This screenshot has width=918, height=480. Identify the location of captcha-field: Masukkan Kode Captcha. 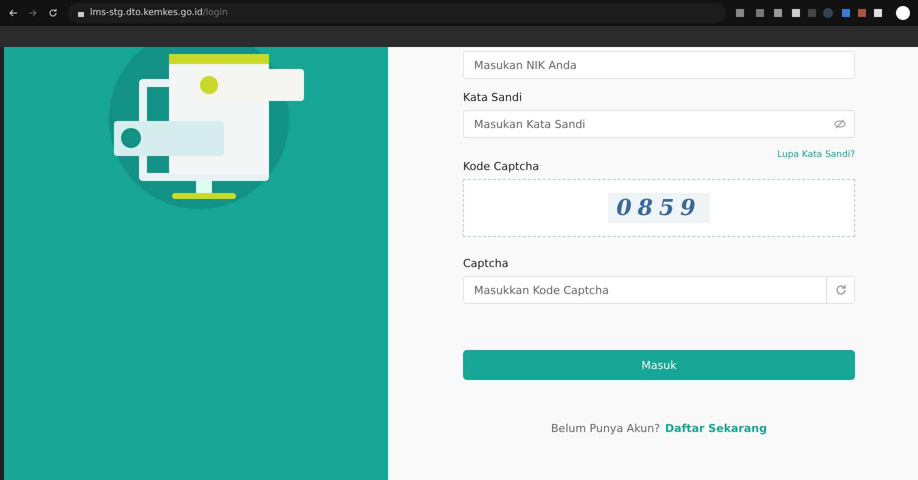
(659, 290).